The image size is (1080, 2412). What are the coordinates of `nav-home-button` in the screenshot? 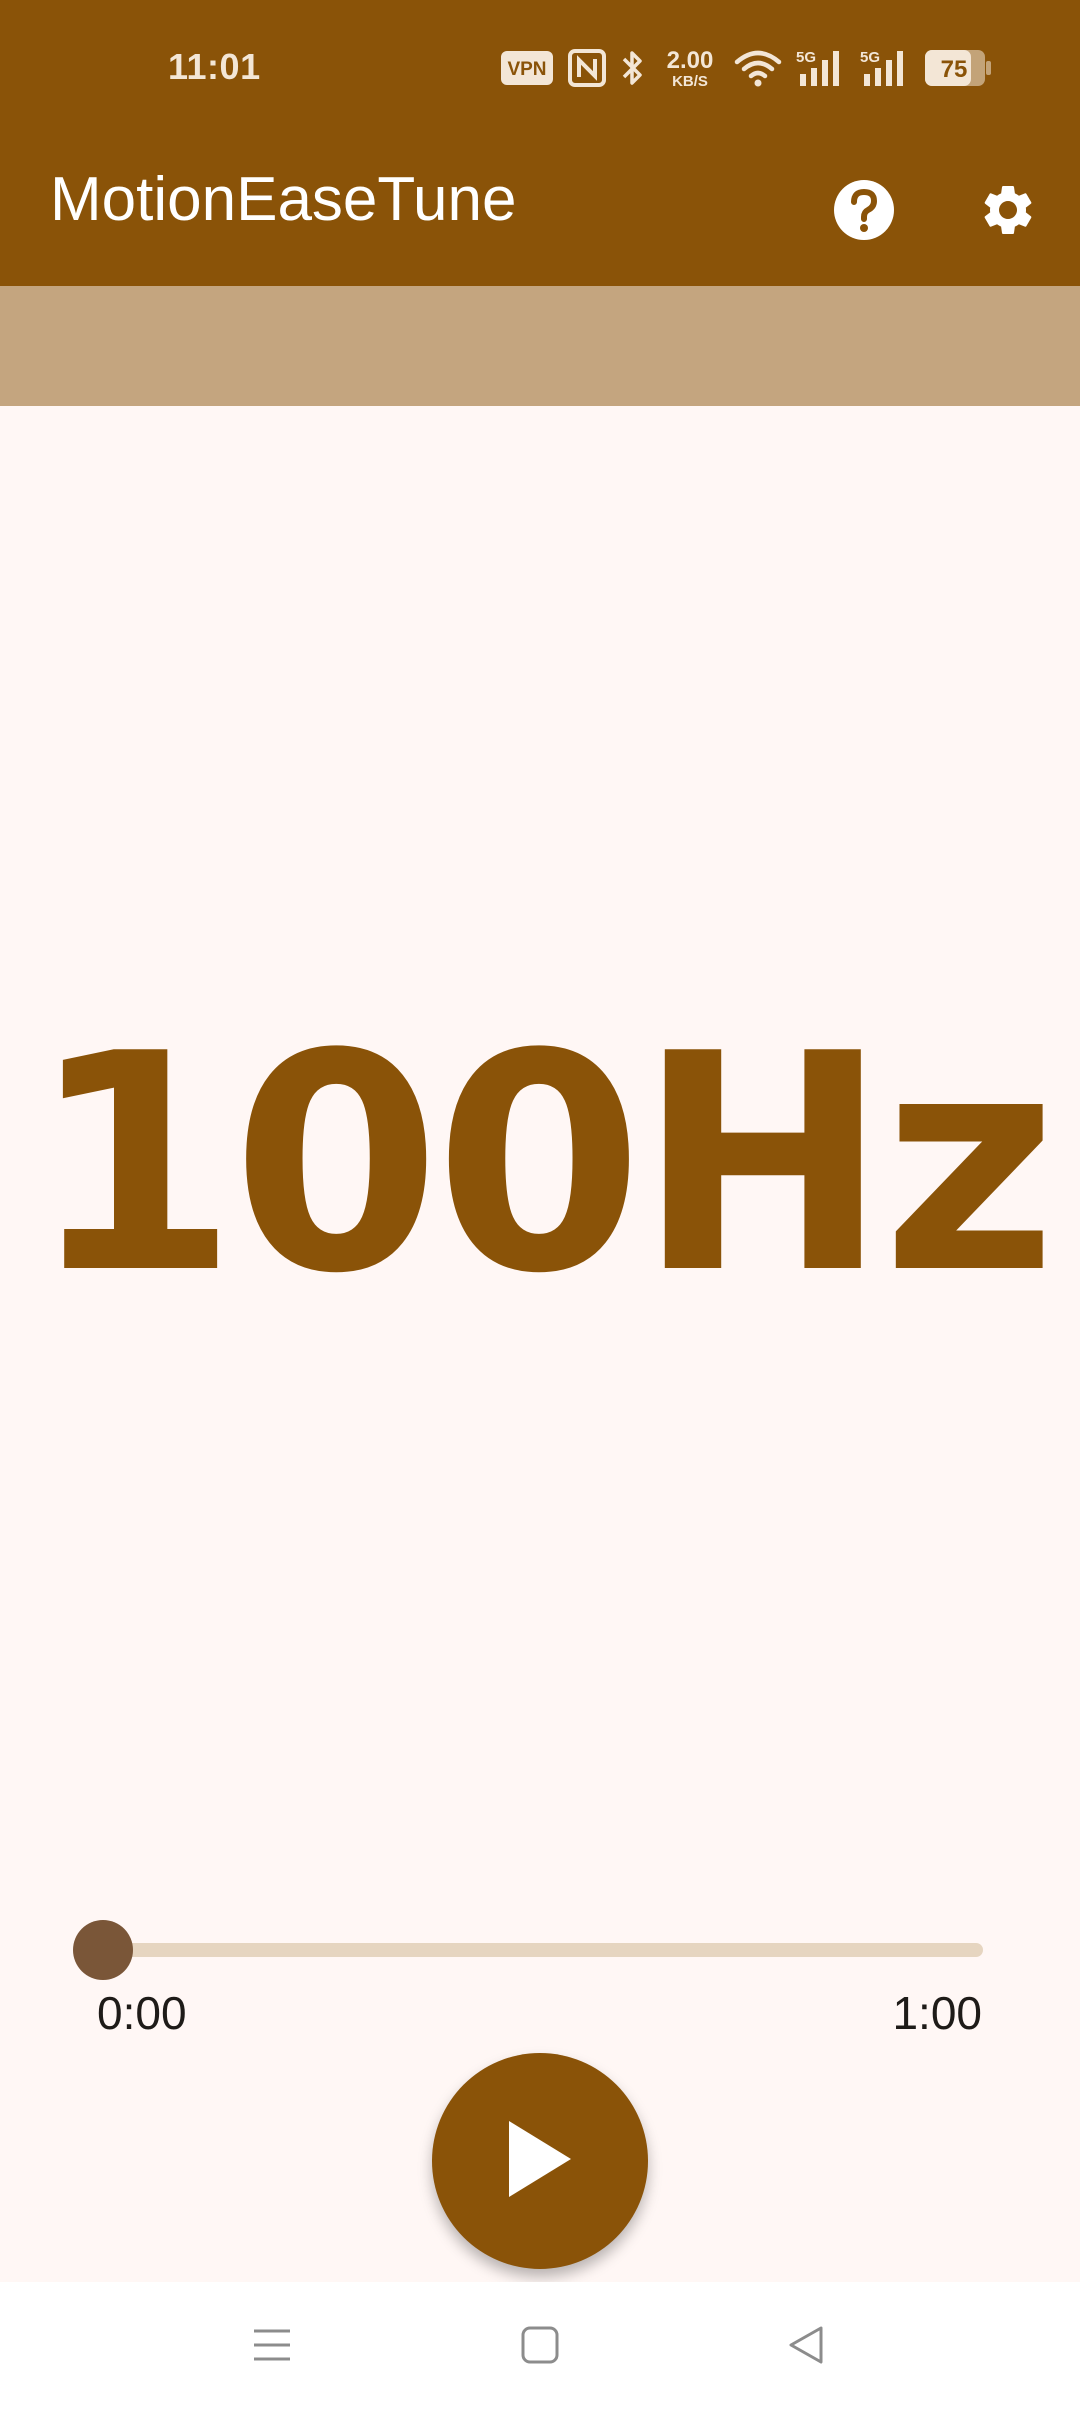 It's located at (540, 2347).